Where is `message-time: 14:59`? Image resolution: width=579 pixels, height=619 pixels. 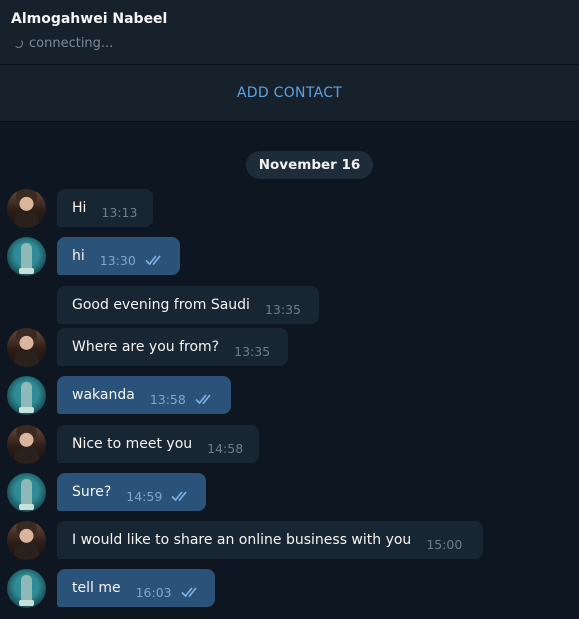 message-time: 14:59 is located at coordinates (144, 496).